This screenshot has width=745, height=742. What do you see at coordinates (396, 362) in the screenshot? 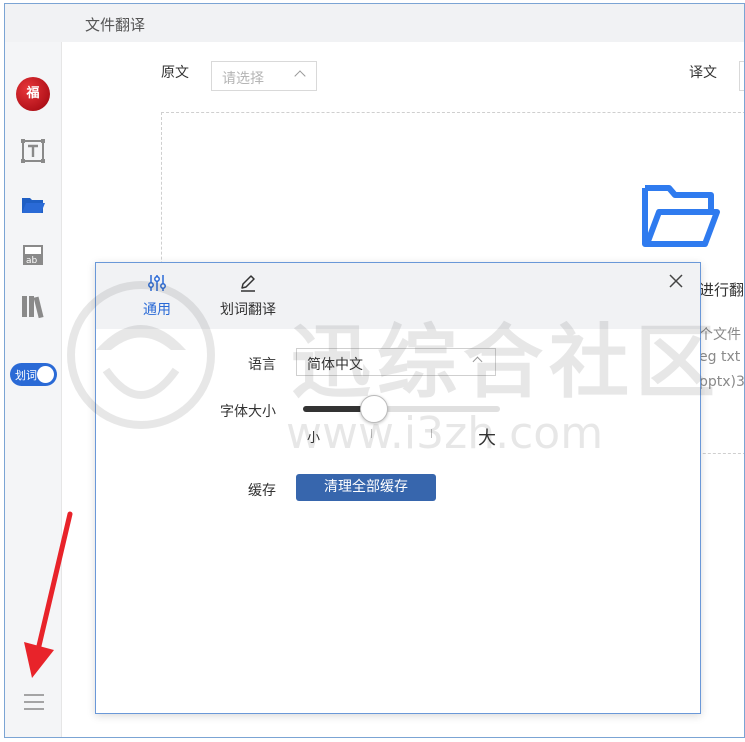
I see `language-select: 简体中文` at bounding box center [396, 362].